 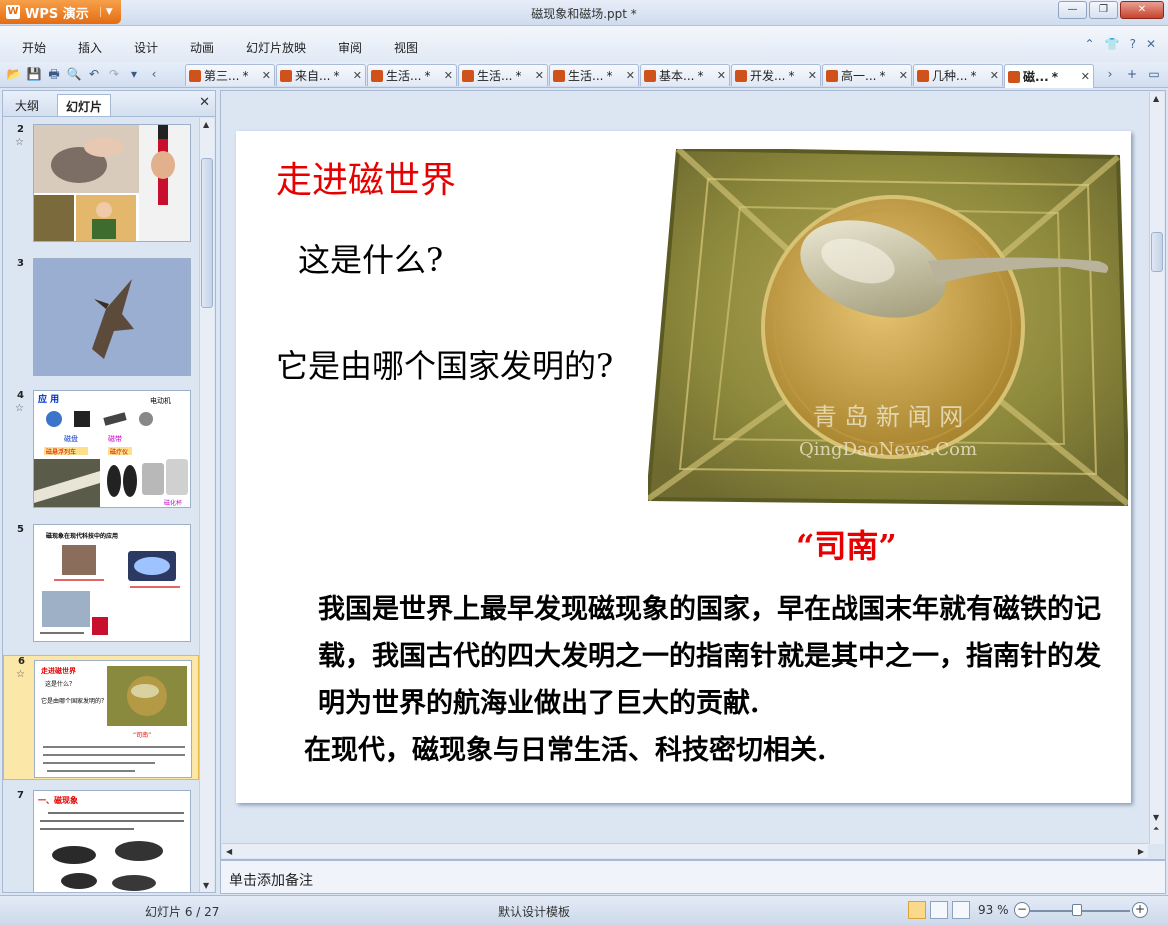 I want to click on menu-insert: 插入, so click(x=90, y=47).